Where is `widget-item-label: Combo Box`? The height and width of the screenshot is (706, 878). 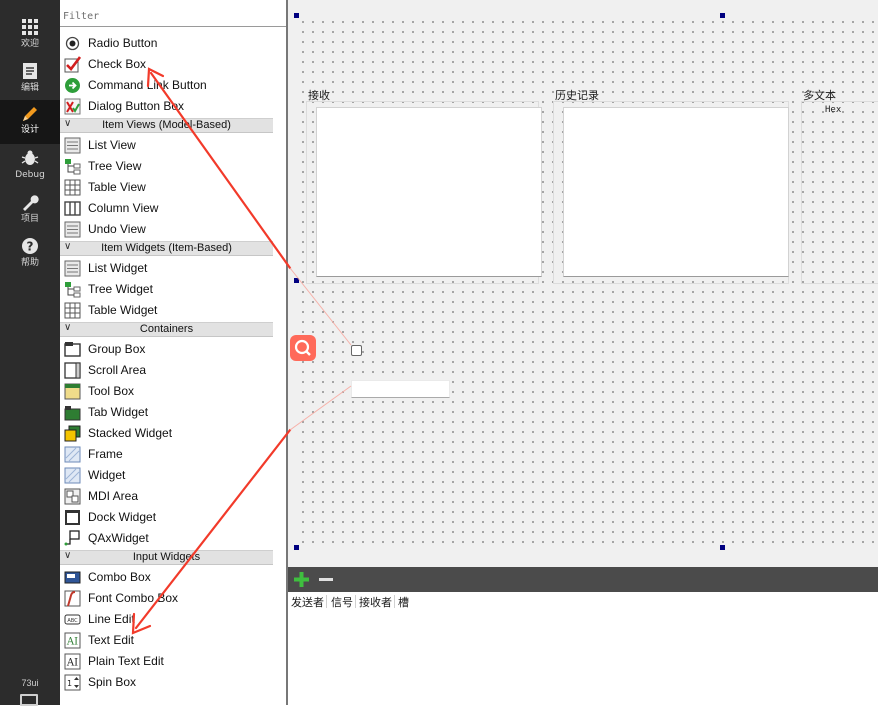
widget-item-label: Combo Box is located at coordinates (119, 577).